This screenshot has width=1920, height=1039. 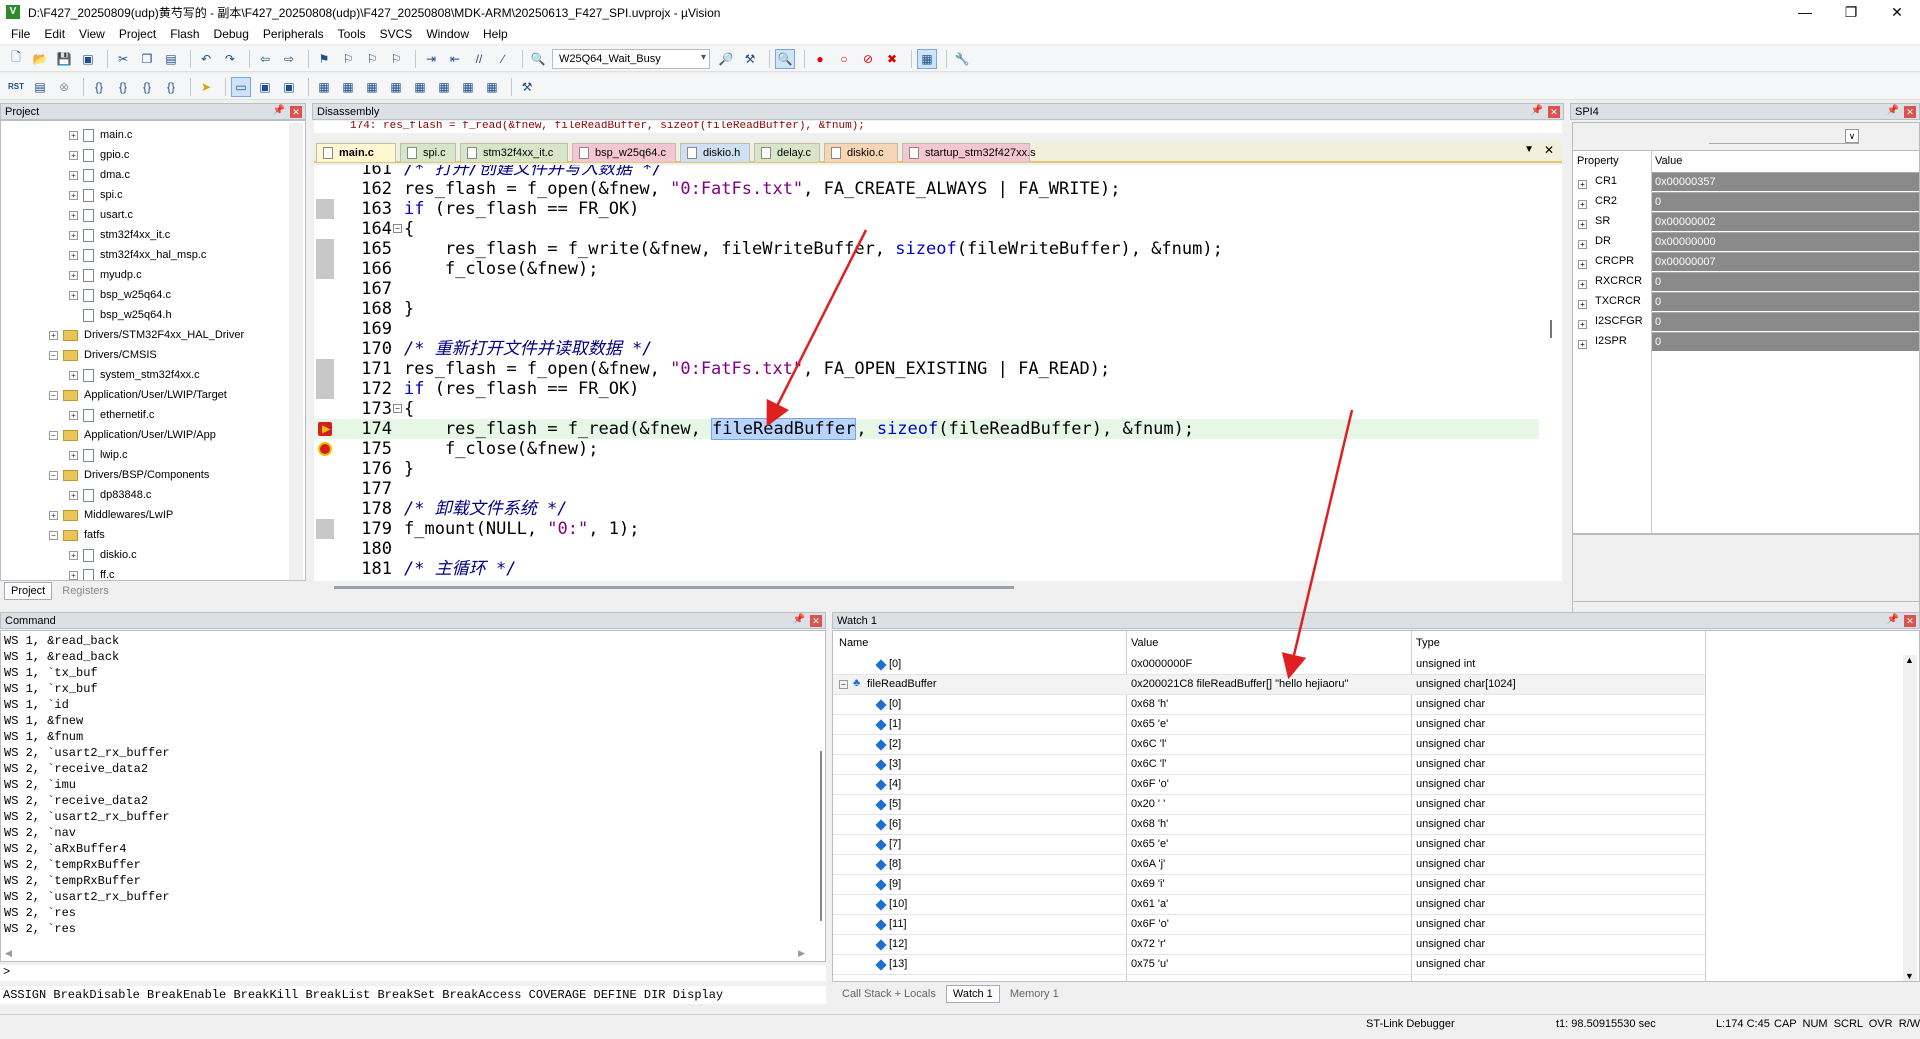 What do you see at coordinates (134, 375) in the screenshot?
I see `tree-file: + system_stm32f4xx.c` at bounding box center [134, 375].